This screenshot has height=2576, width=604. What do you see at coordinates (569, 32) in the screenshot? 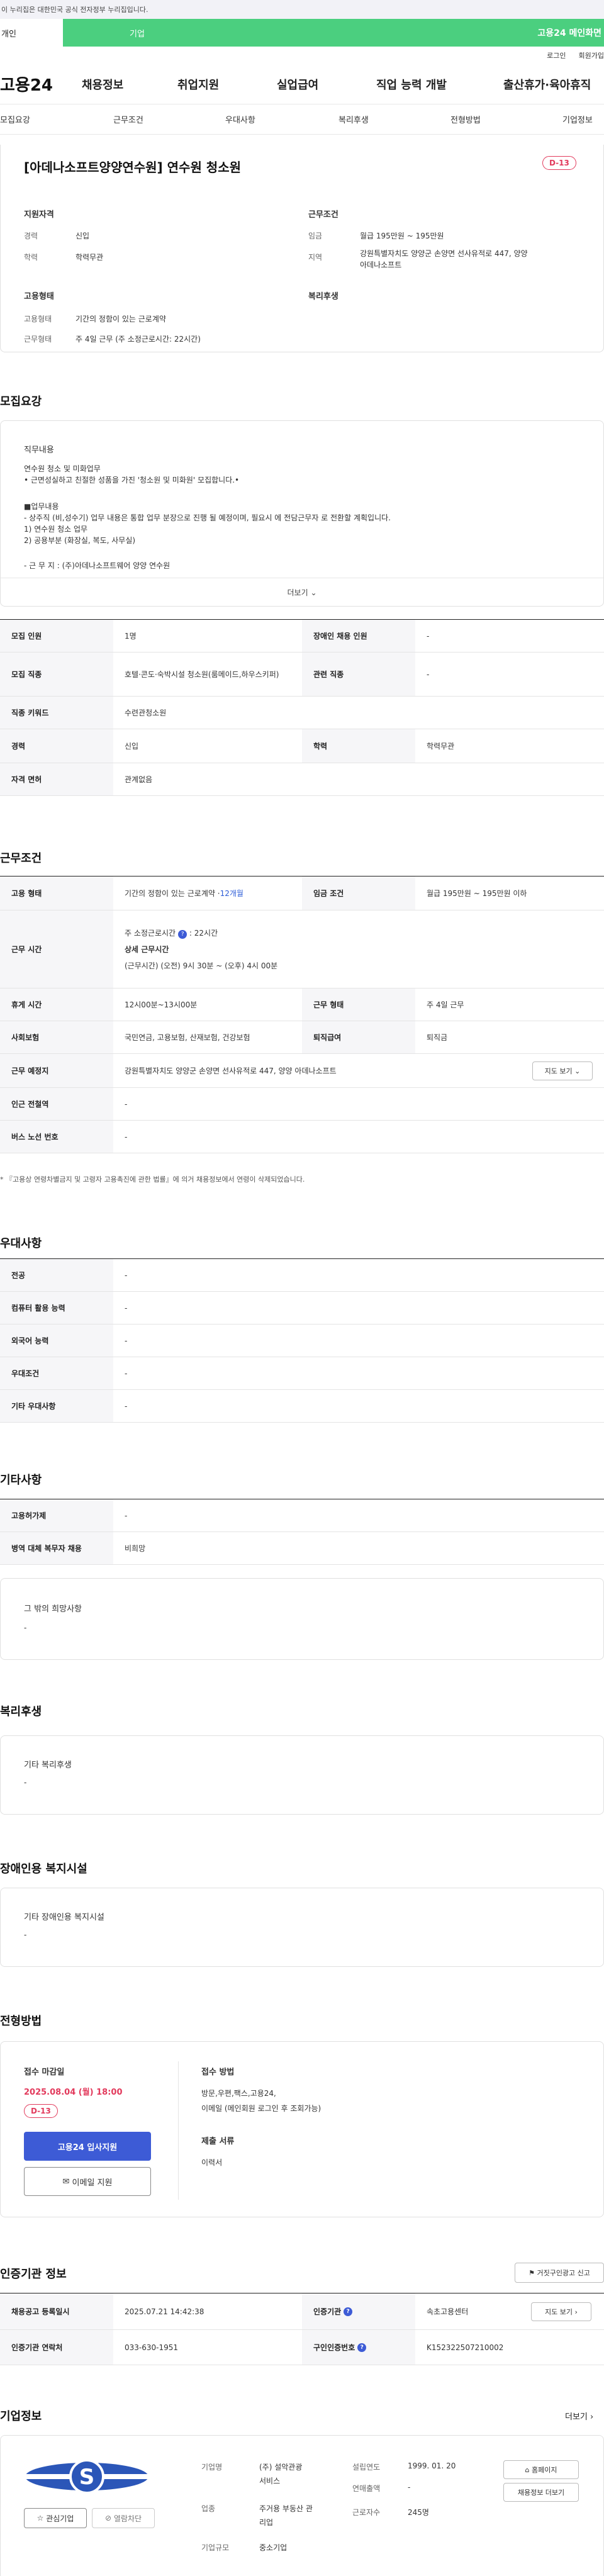
I see `brand-home-link: 고용24 메인화면` at bounding box center [569, 32].